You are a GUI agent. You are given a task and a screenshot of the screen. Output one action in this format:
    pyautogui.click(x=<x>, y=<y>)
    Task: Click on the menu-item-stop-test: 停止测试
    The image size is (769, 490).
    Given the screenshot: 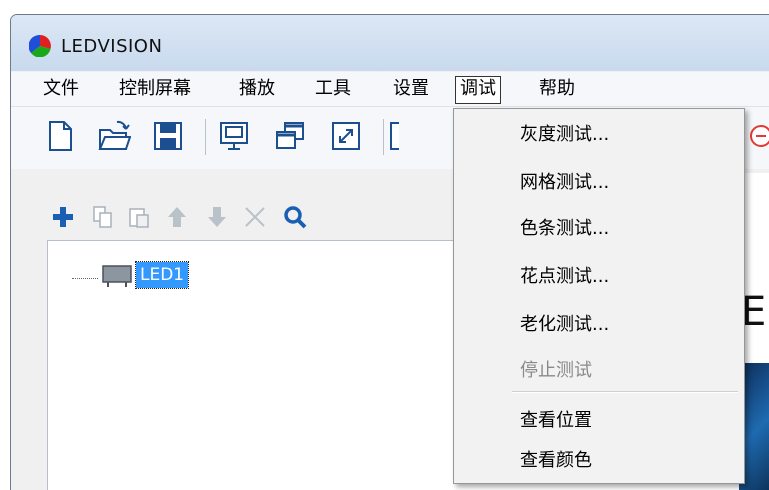 What is the action you would take?
    pyautogui.click(x=556, y=370)
    